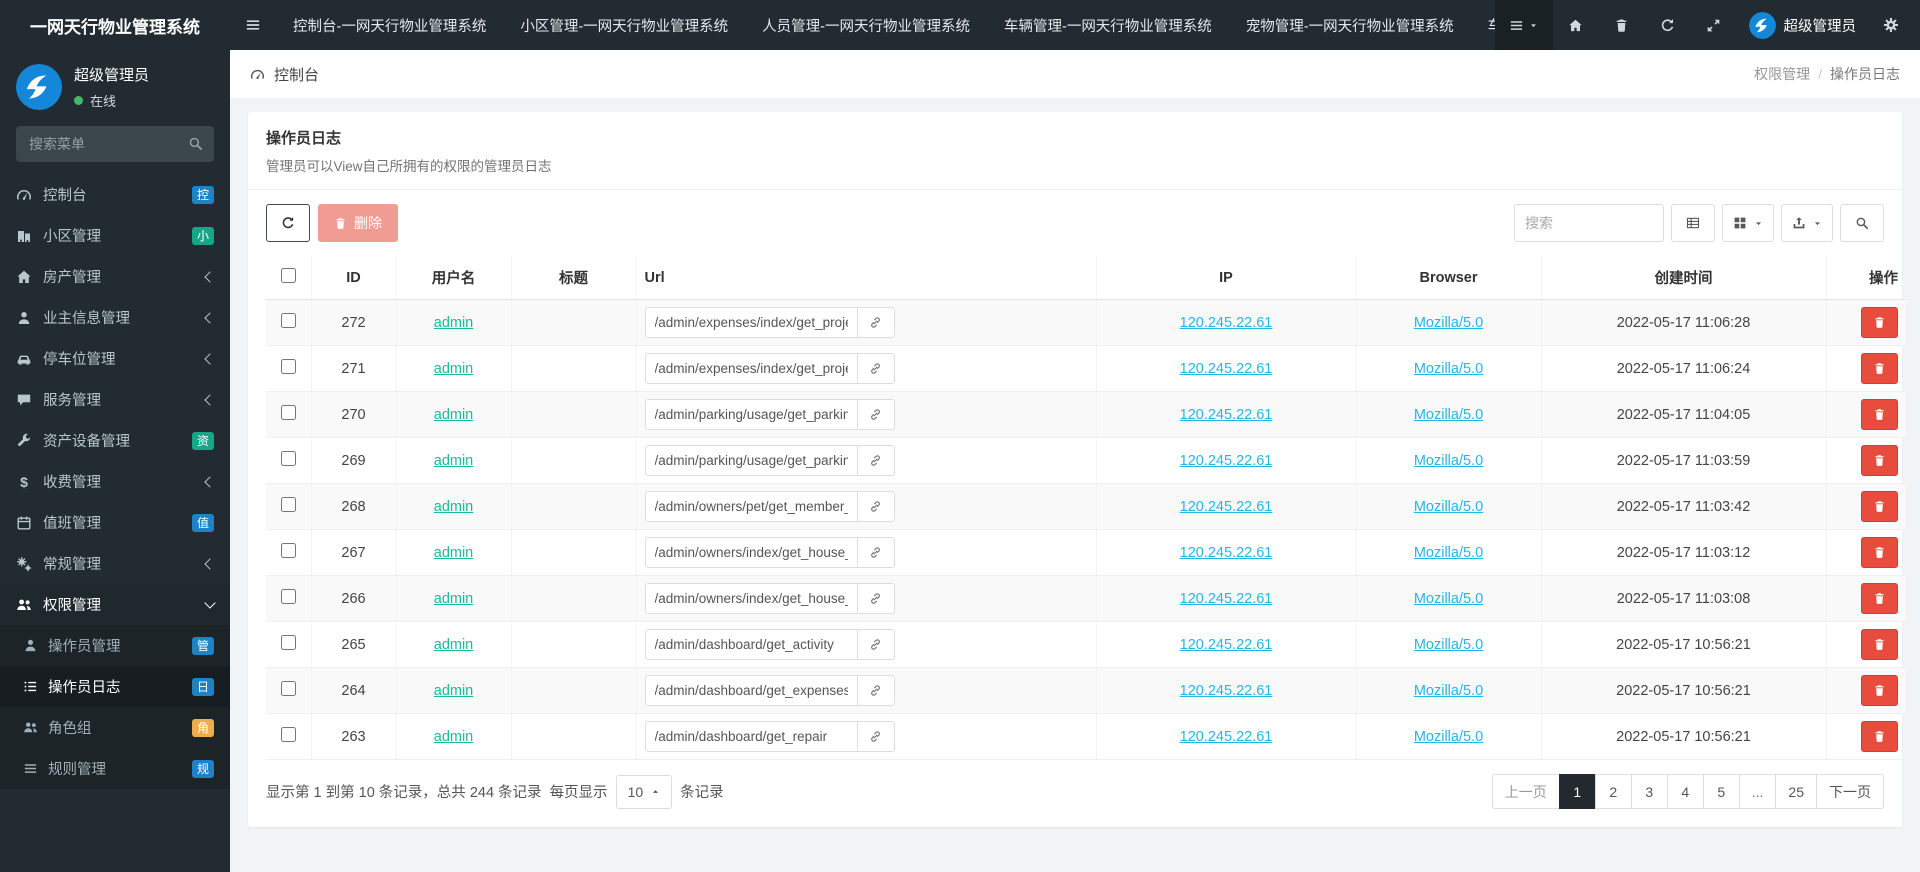  Describe the element at coordinates (1589, 223) in the screenshot. I see `table-search-input` at that location.